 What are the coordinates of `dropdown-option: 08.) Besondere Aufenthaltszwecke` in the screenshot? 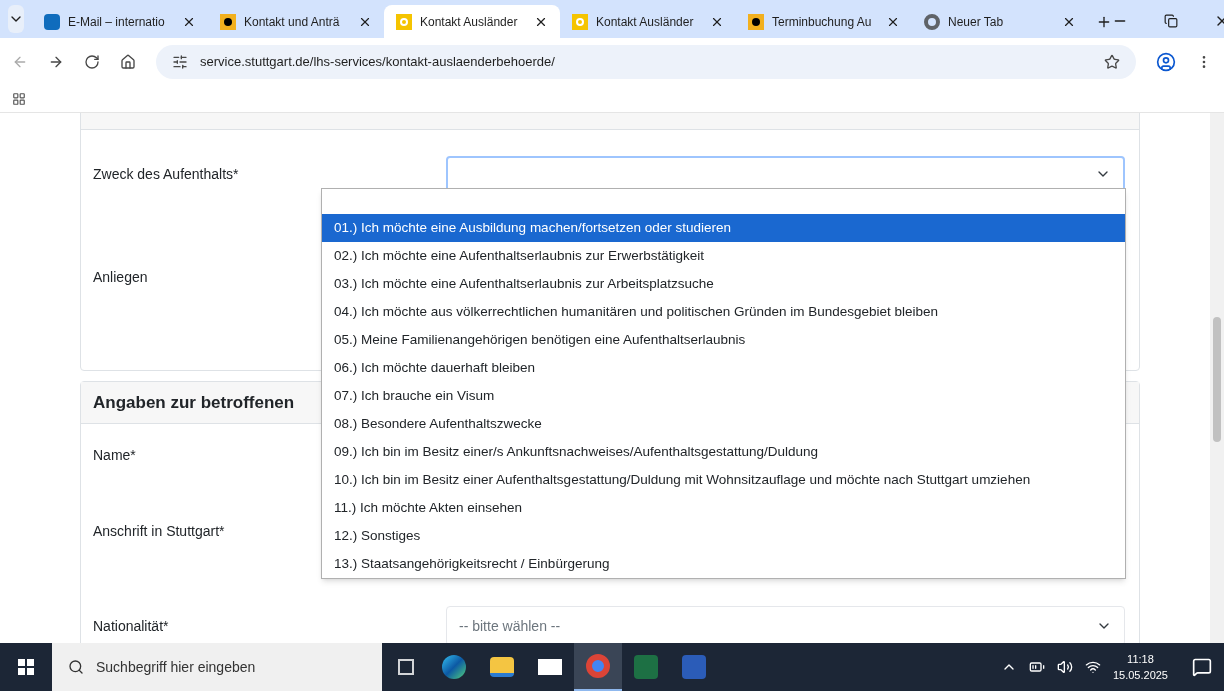 It's located at (723, 424).